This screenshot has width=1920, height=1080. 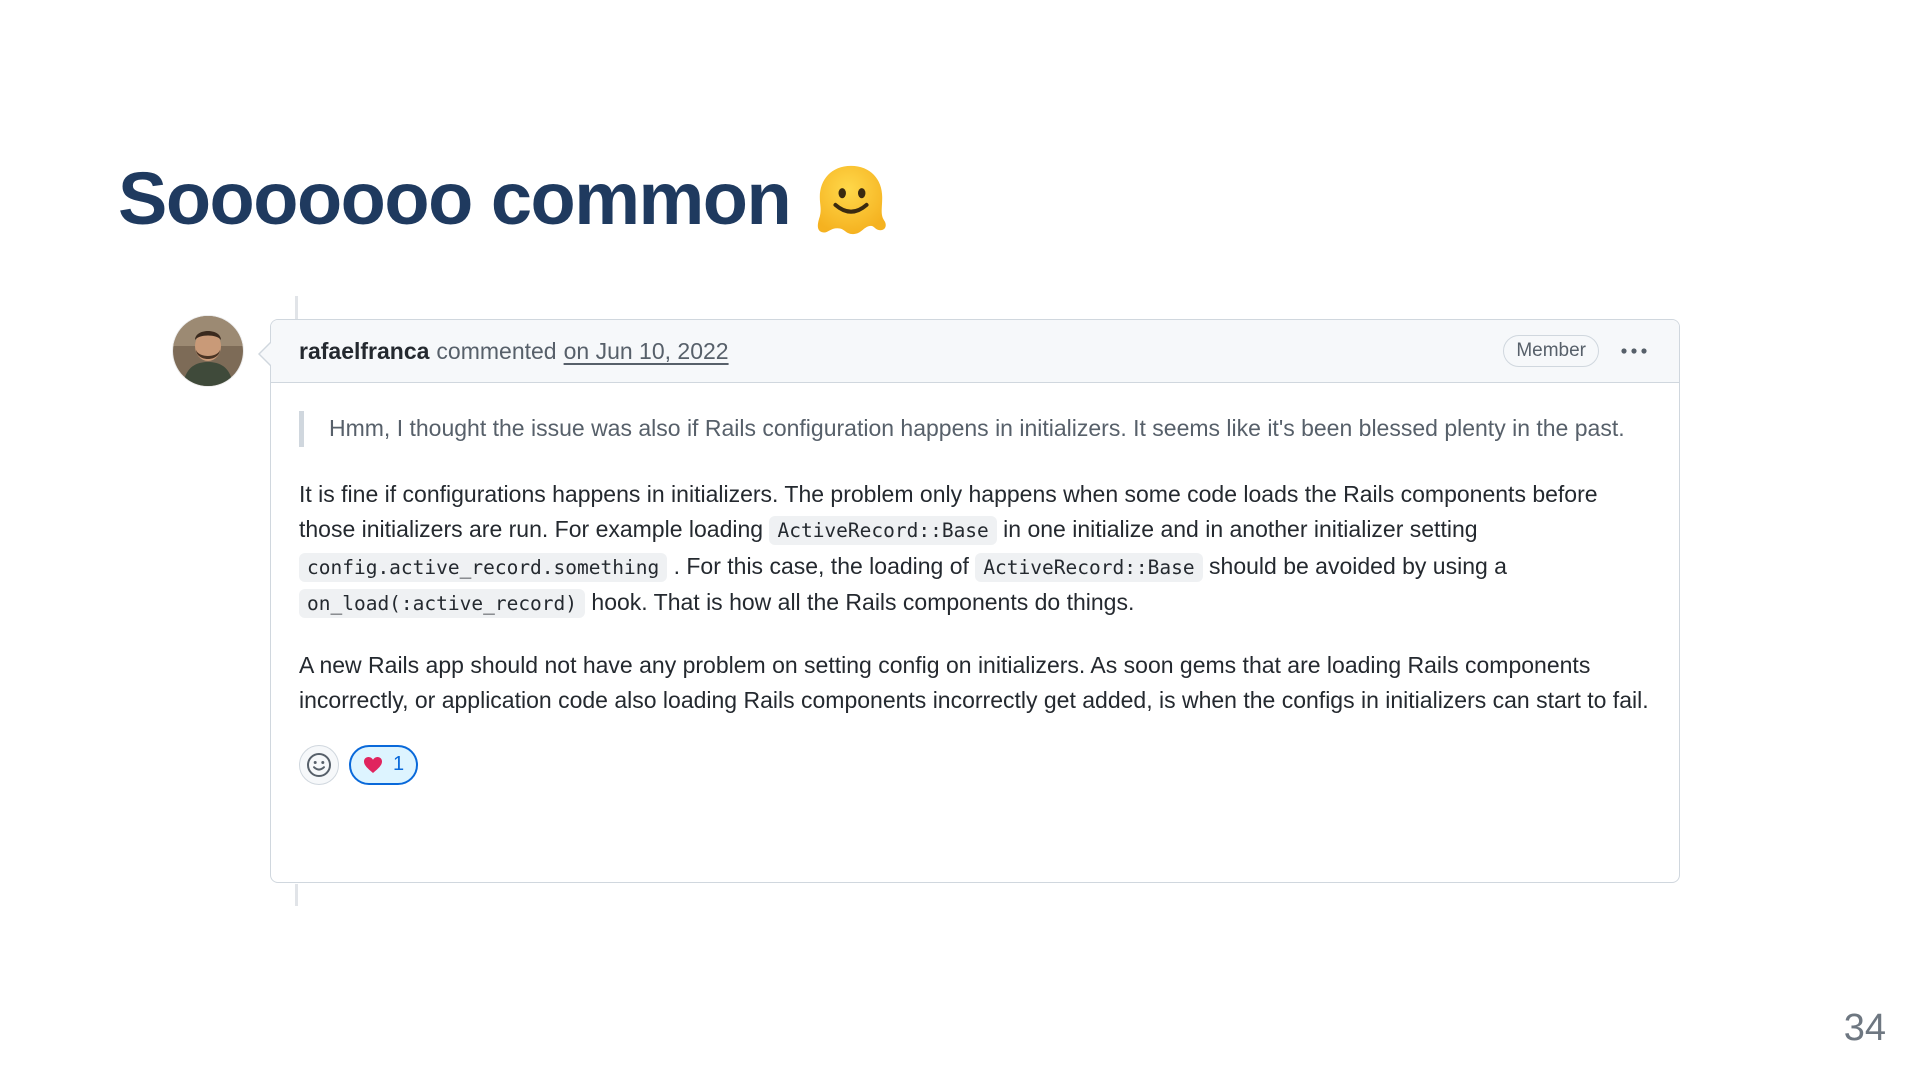 What do you see at coordinates (399, 763) in the screenshot?
I see `reaction-count: 1` at bounding box center [399, 763].